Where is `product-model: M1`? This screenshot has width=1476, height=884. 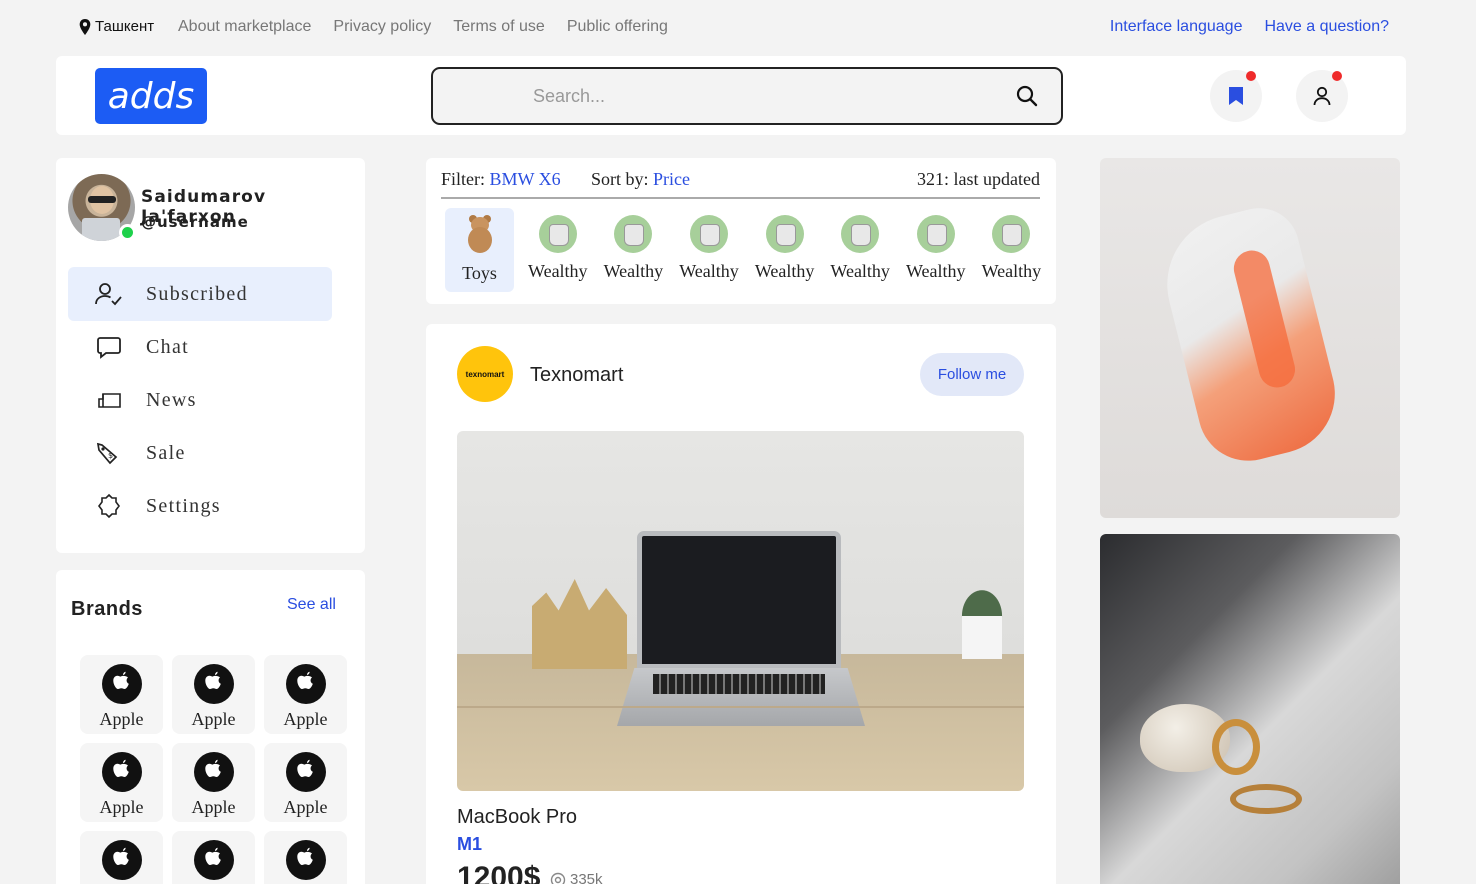
product-model: M1 is located at coordinates (470, 844).